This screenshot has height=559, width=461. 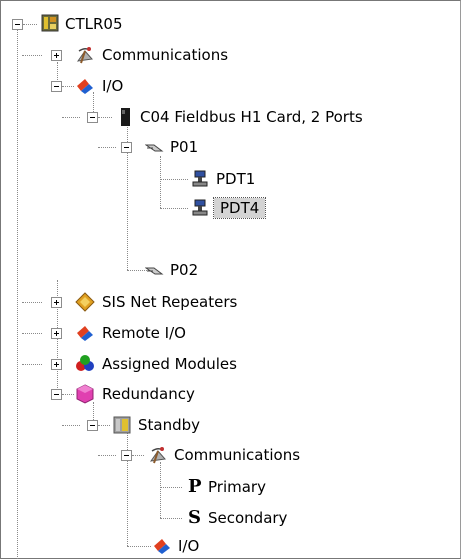 What do you see at coordinates (85, 363) in the screenshot?
I see `assigned-modules-icon` at bounding box center [85, 363].